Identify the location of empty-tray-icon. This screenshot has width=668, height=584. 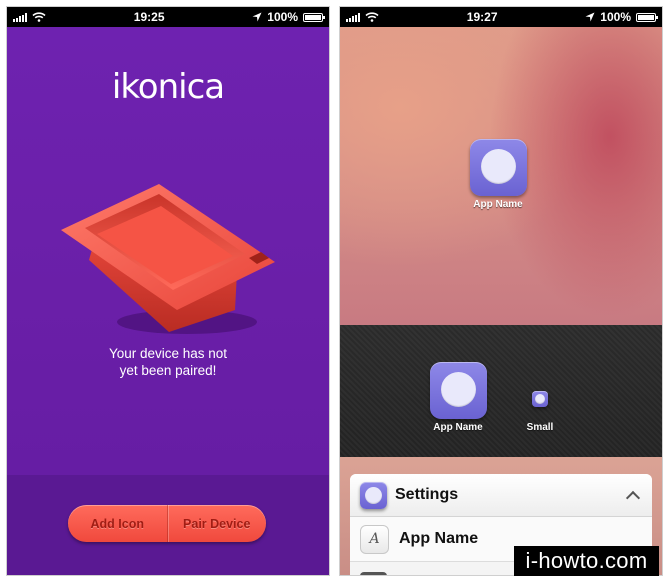
(168, 259).